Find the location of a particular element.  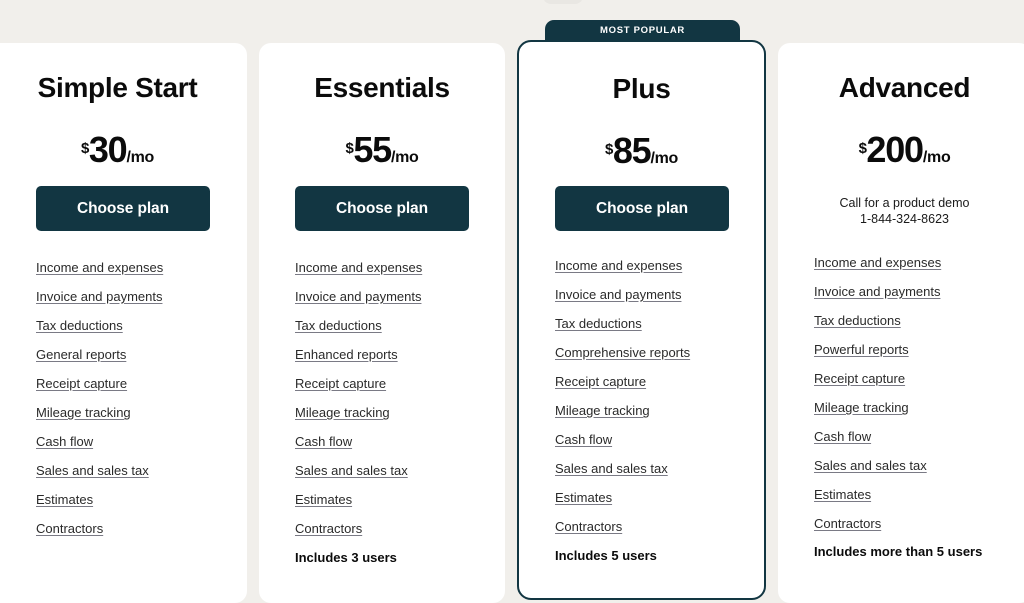

plan-title: Simple Start is located at coordinates (117, 87).